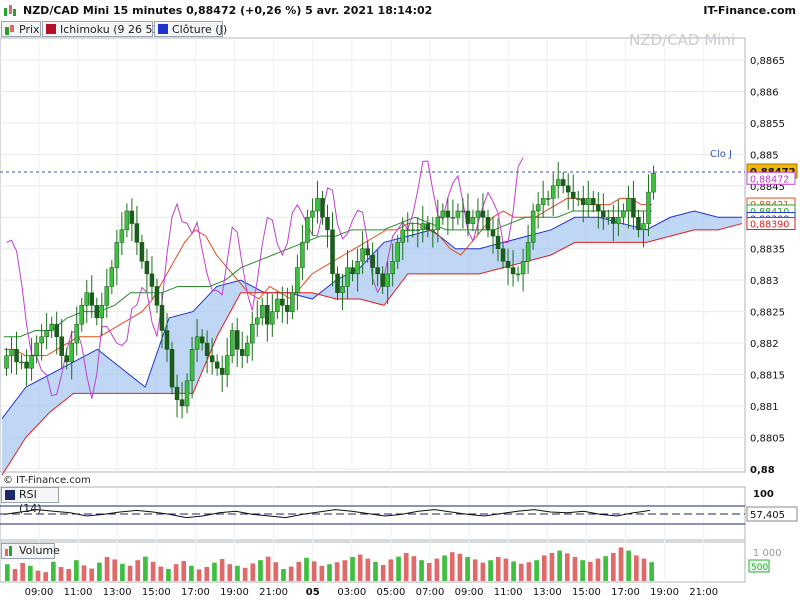  I want to click on y-tick-label: 0,8865, so click(767, 61).